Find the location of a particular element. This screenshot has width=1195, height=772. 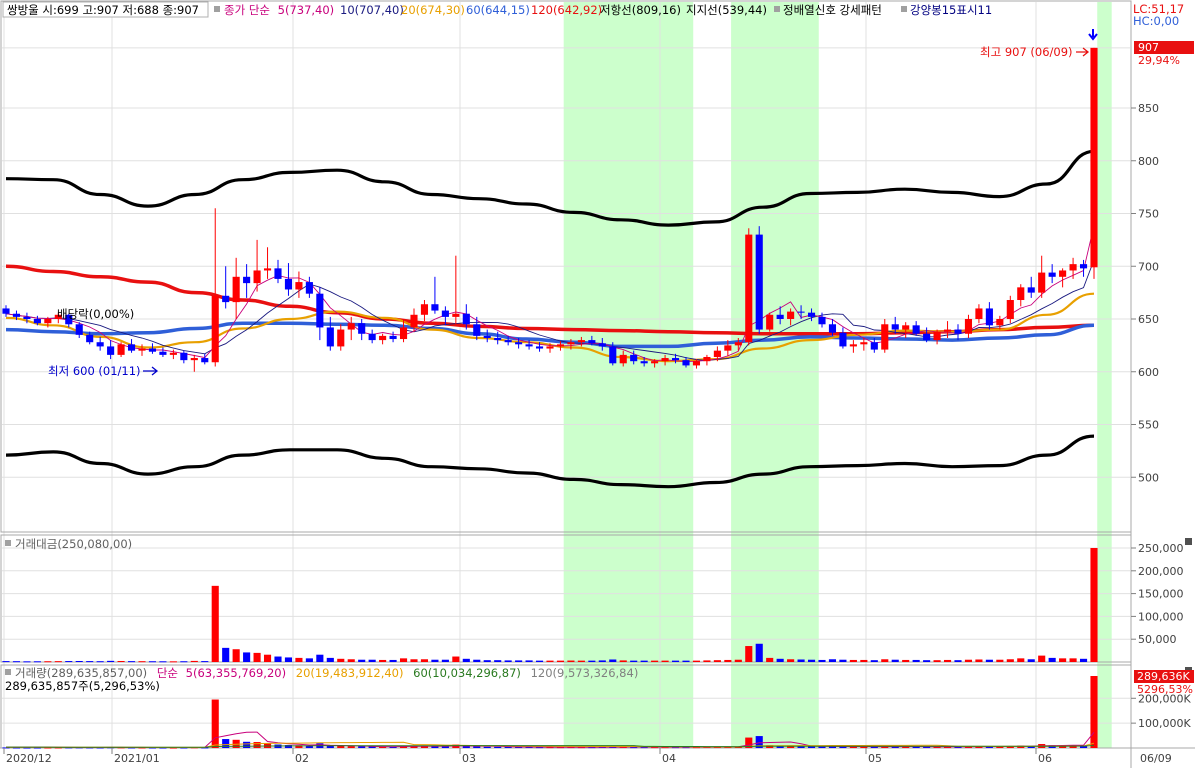

x-tick-label: 03 is located at coordinates (469, 758).